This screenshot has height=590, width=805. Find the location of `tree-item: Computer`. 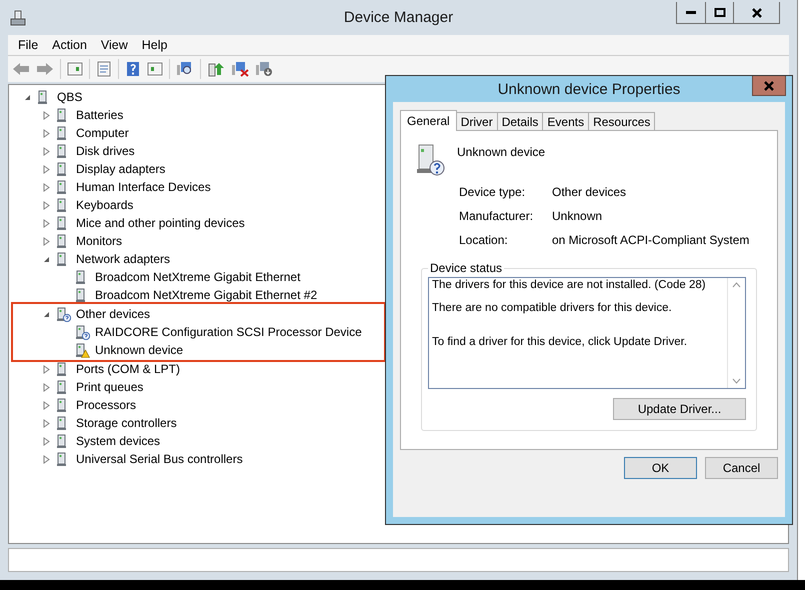

tree-item: Computer is located at coordinates (102, 133).